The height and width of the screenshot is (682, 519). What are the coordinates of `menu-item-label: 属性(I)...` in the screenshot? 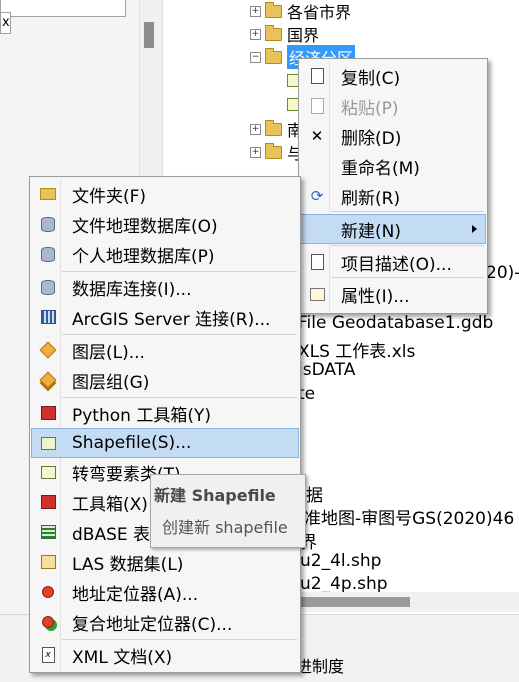 It's located at (375, 296).